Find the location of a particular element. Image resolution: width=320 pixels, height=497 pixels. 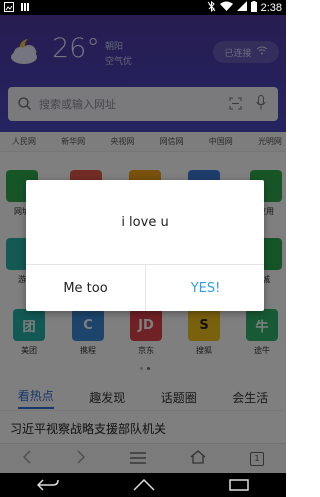

me-too-button: Me too is located at coordinates (85, 288).